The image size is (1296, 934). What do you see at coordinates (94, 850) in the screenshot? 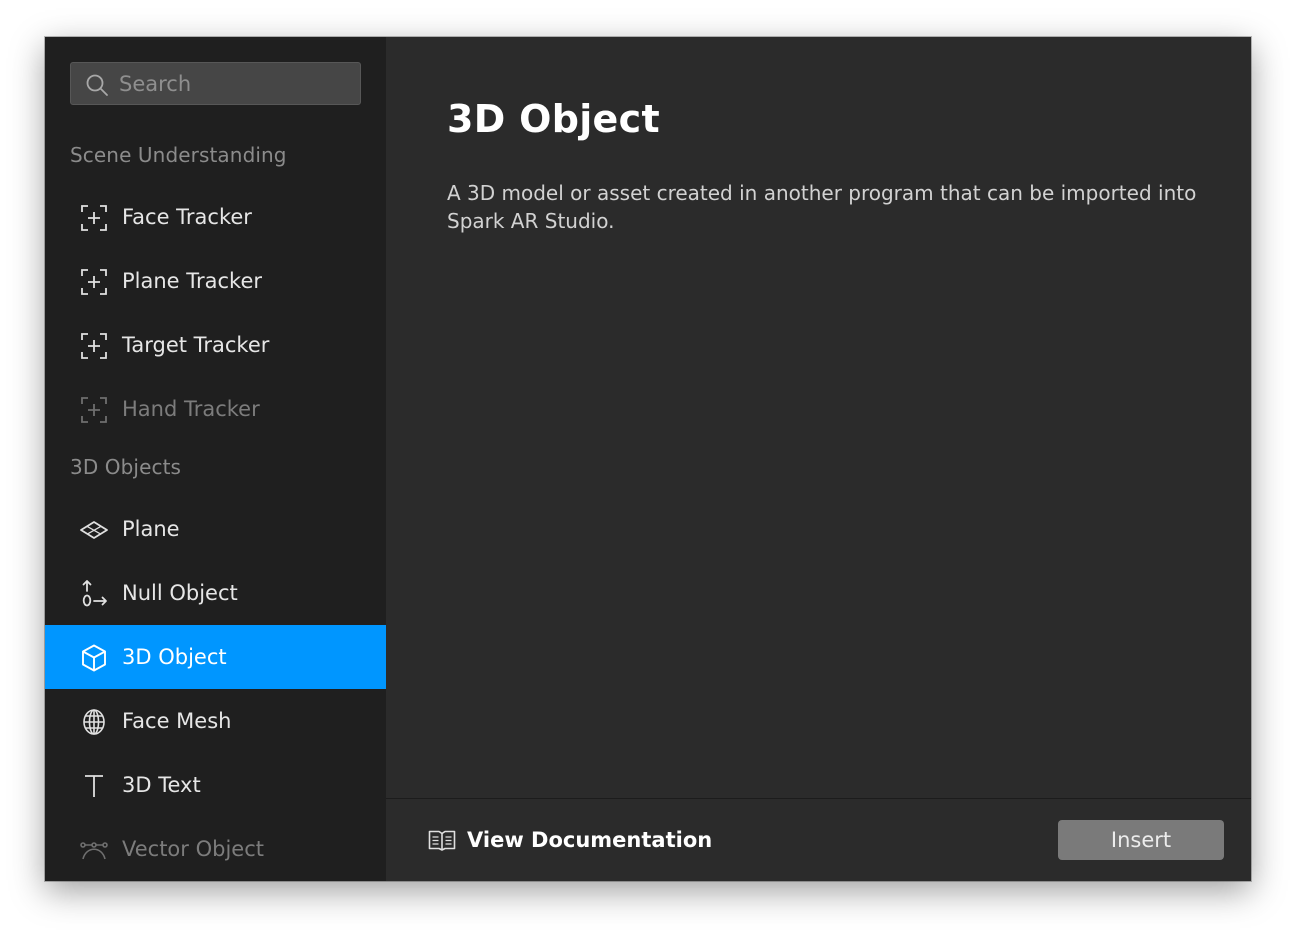
I see `vector-icon` at bounding box center [94, 850].